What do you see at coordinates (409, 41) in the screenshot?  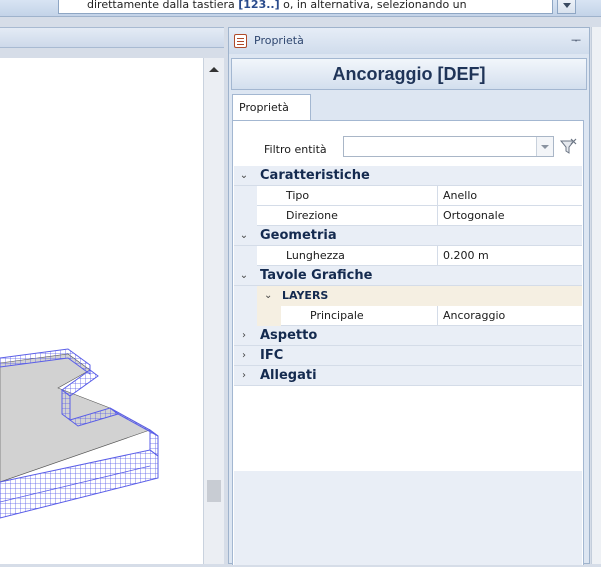 I see `panel-titlebar: Proprietà ᅮ` at bounding box center [409, 41].